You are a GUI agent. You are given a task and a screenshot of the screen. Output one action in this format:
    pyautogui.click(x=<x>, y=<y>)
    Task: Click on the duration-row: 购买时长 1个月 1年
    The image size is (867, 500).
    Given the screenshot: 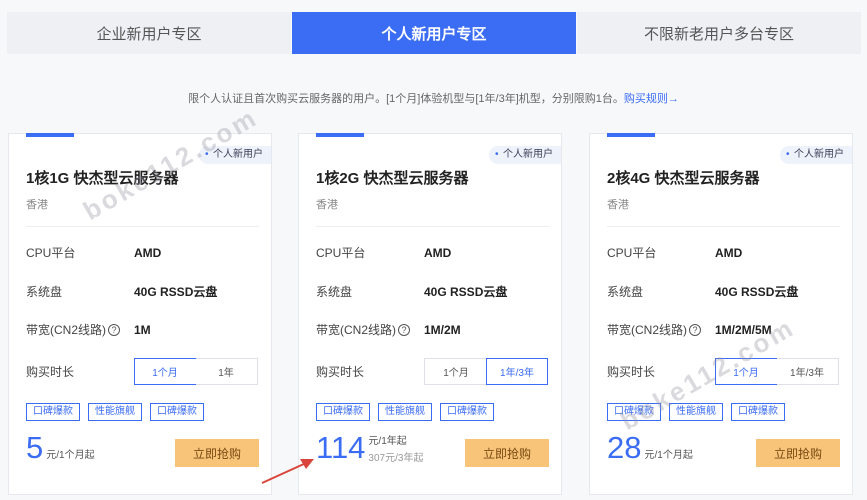 What is the action you would take?
    pyautogui.click(x=142, y=371)
    